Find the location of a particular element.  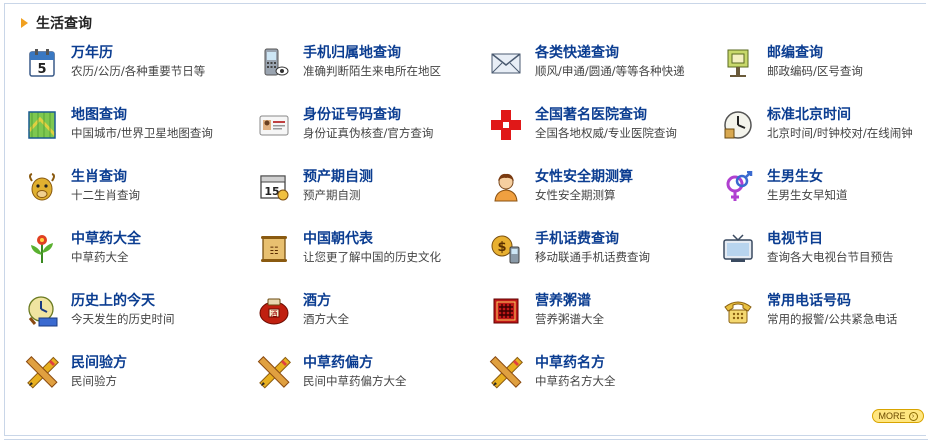

service-title-link: 女性安全期测算 is located at coordinates (584, 177).